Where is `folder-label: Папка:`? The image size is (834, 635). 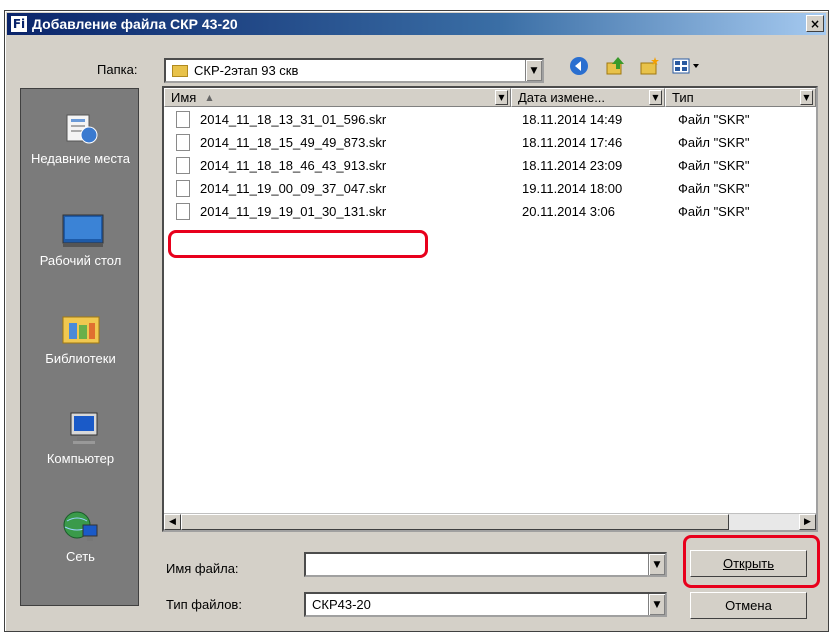
folder-label: Папка: is located at coordinates (117, 69).